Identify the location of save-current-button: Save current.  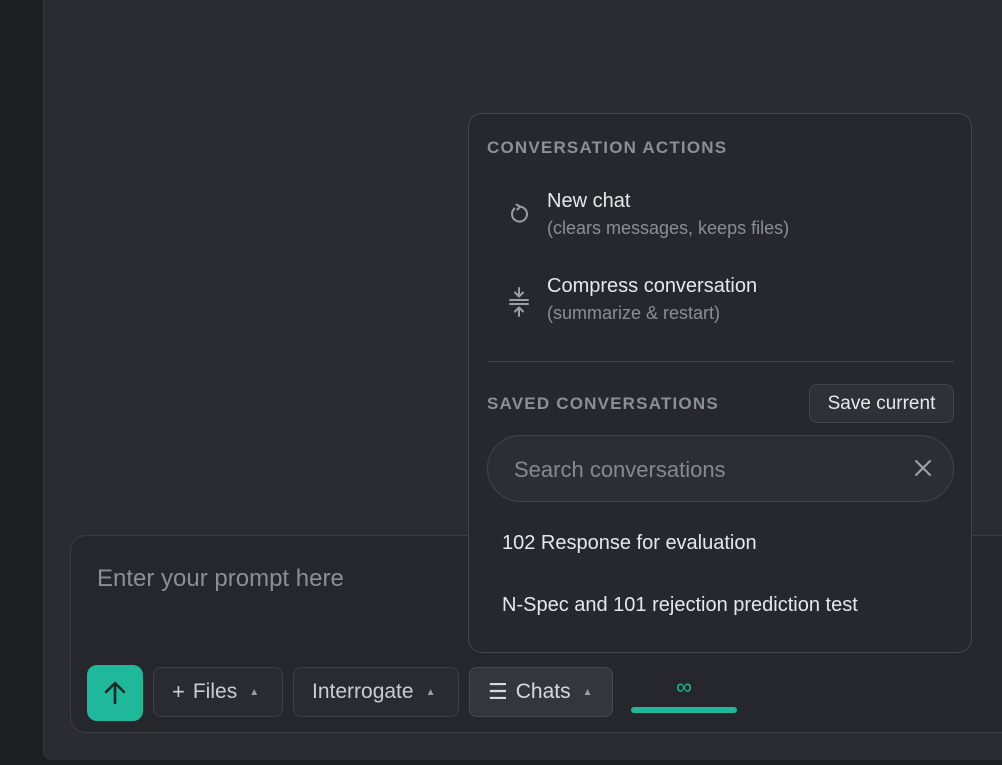
(881, 403).